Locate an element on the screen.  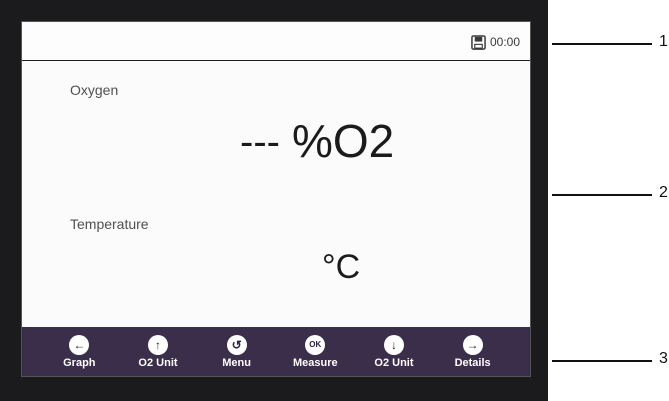
status-right: 00:00 is located at coordinates (495, 42).